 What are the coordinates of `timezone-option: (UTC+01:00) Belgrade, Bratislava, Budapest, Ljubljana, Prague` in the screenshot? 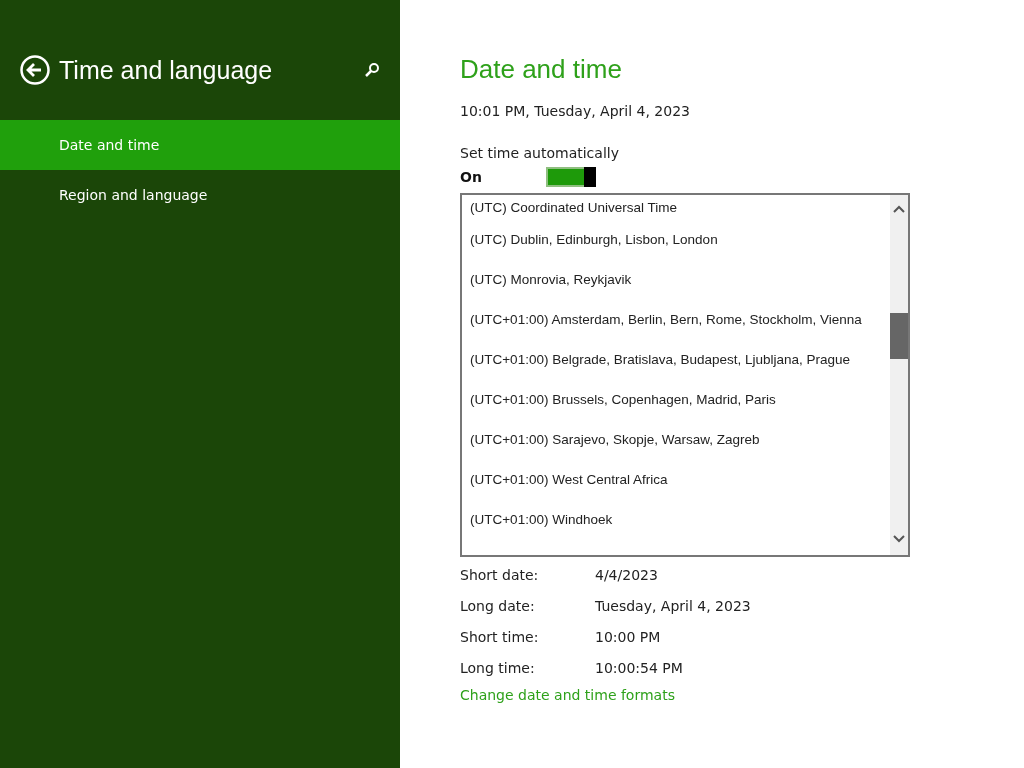 It's located at (680, 359).